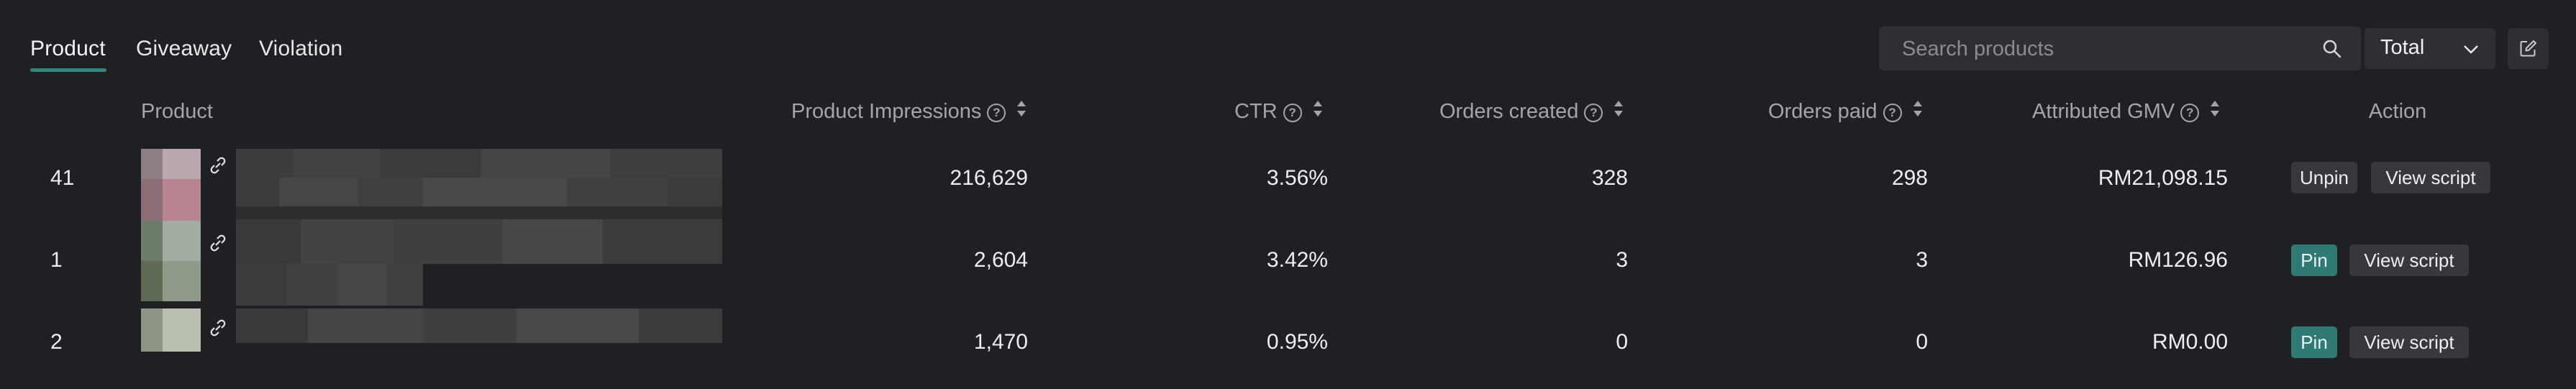 This screenshot has width=2576, height=389. What do you see at coordinates (1297, 260) in the screenshot?
I see `ctr-value: 3.42%` at bounding box center [1297, 260].